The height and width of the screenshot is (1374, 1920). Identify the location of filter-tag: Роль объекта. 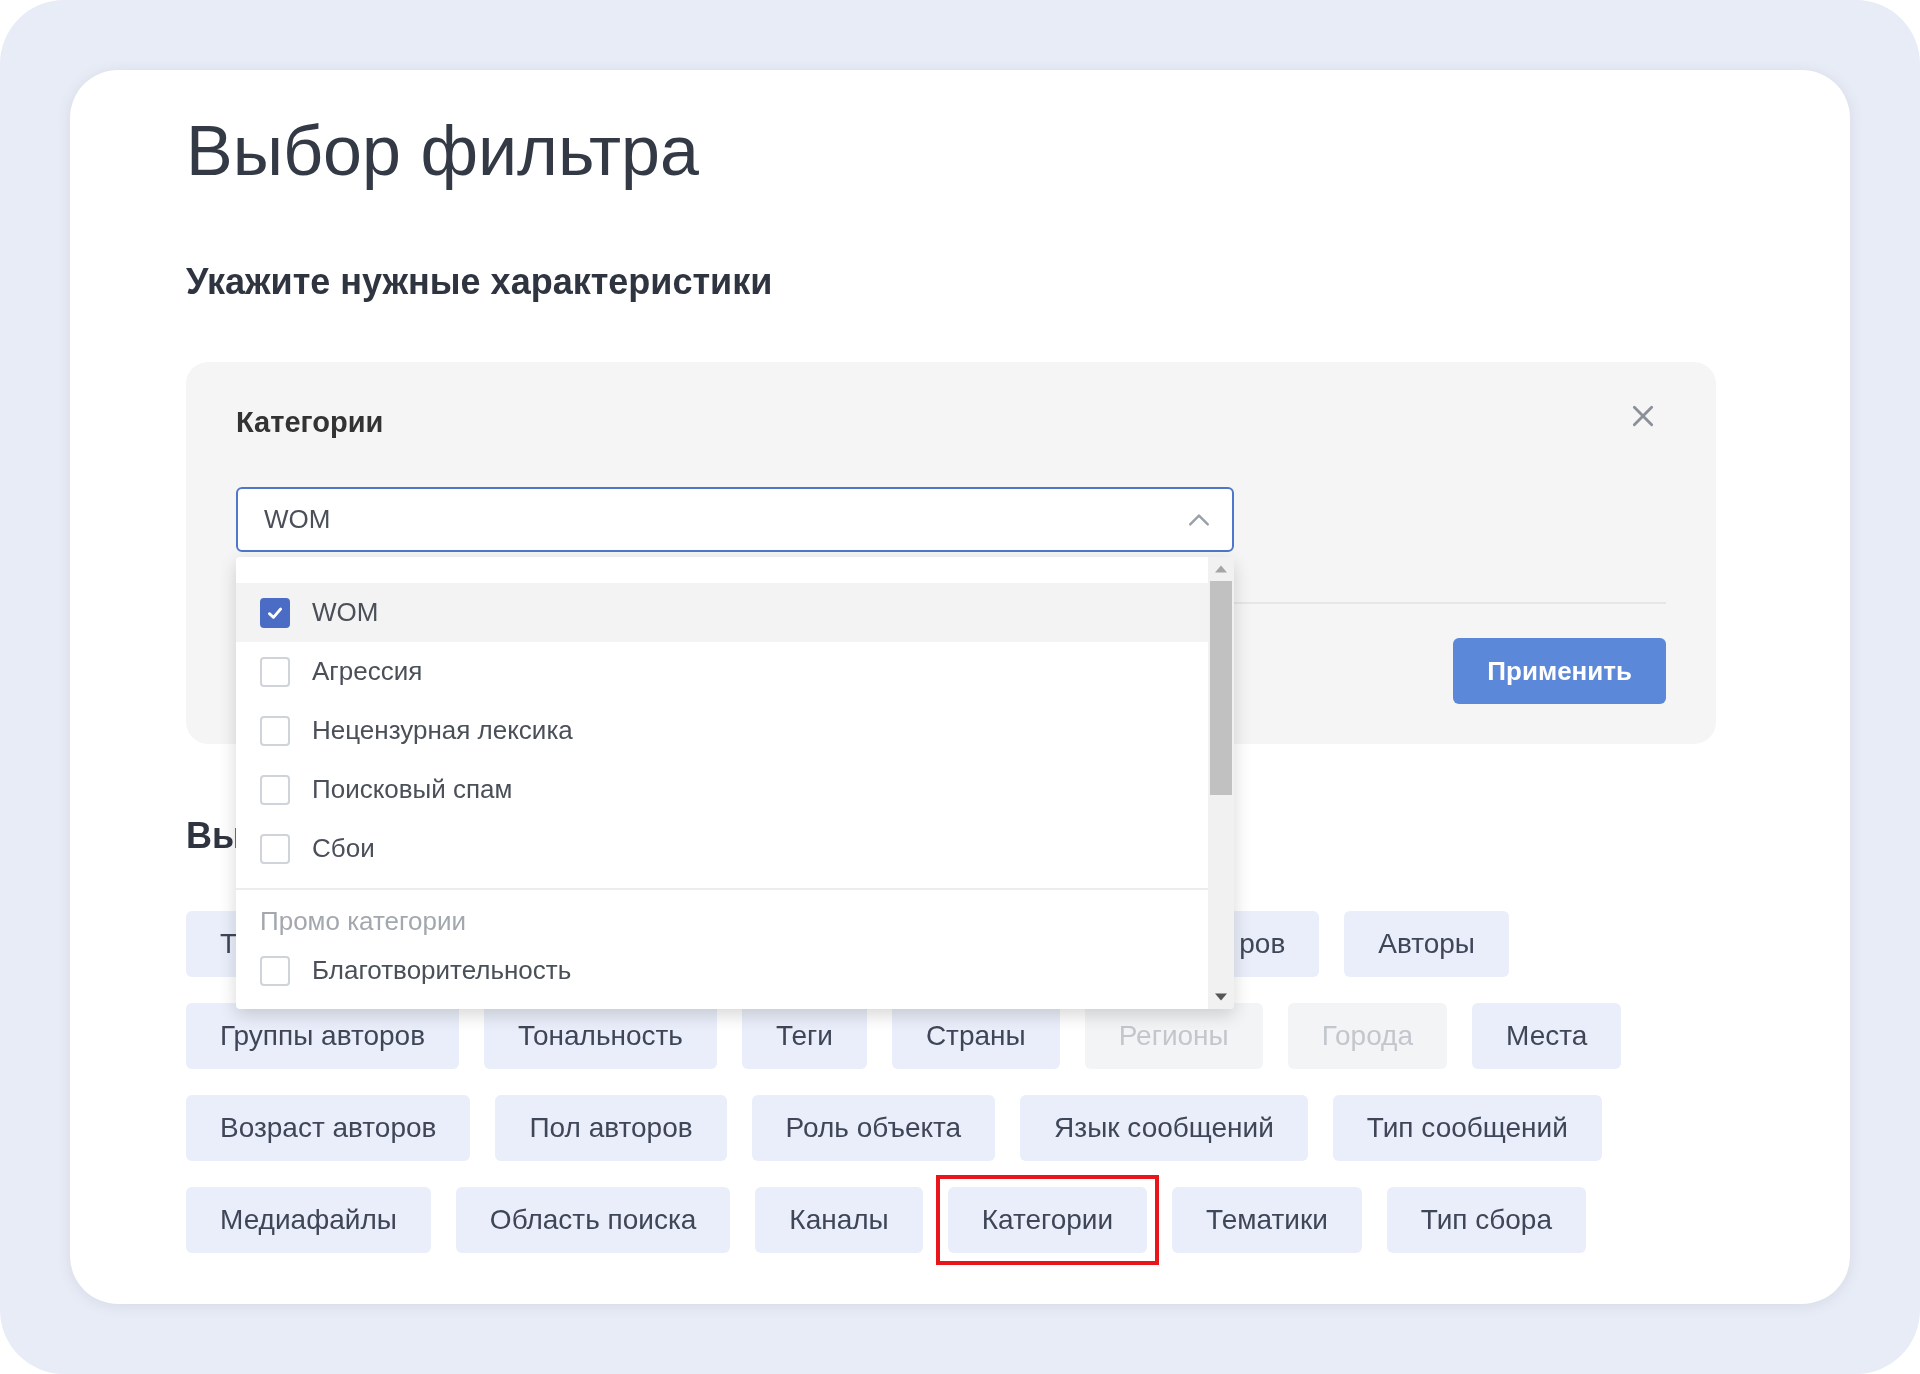
(873, 1128).